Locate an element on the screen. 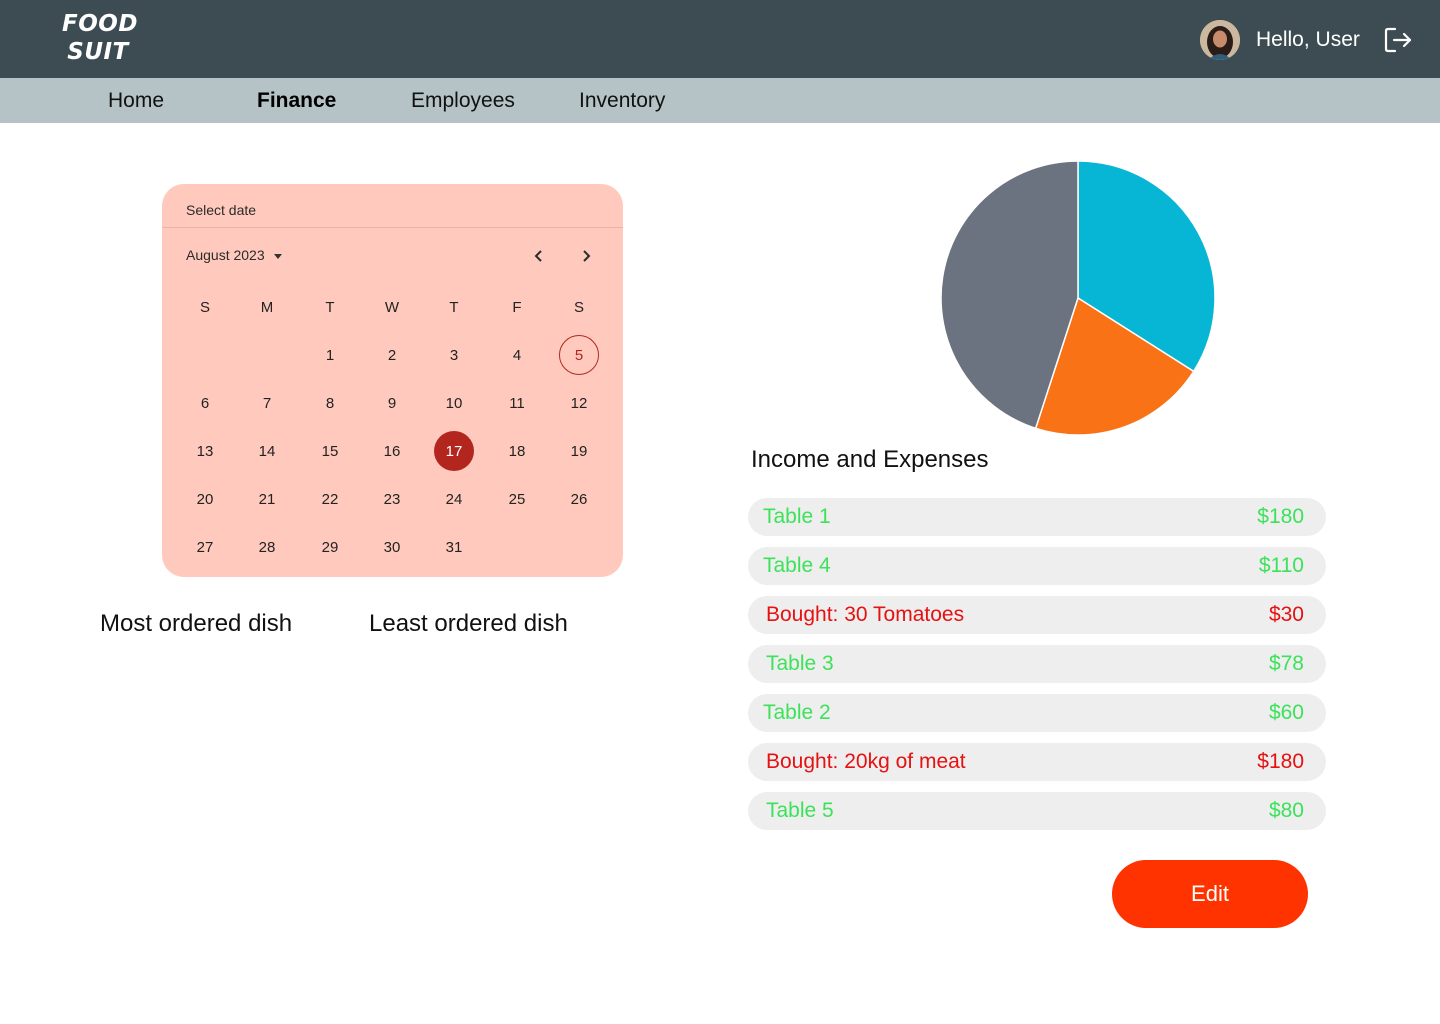 The width and height of the screenshot is (1440, 1024). transaction-label: Table 4 is located at coordinates (797, 565).